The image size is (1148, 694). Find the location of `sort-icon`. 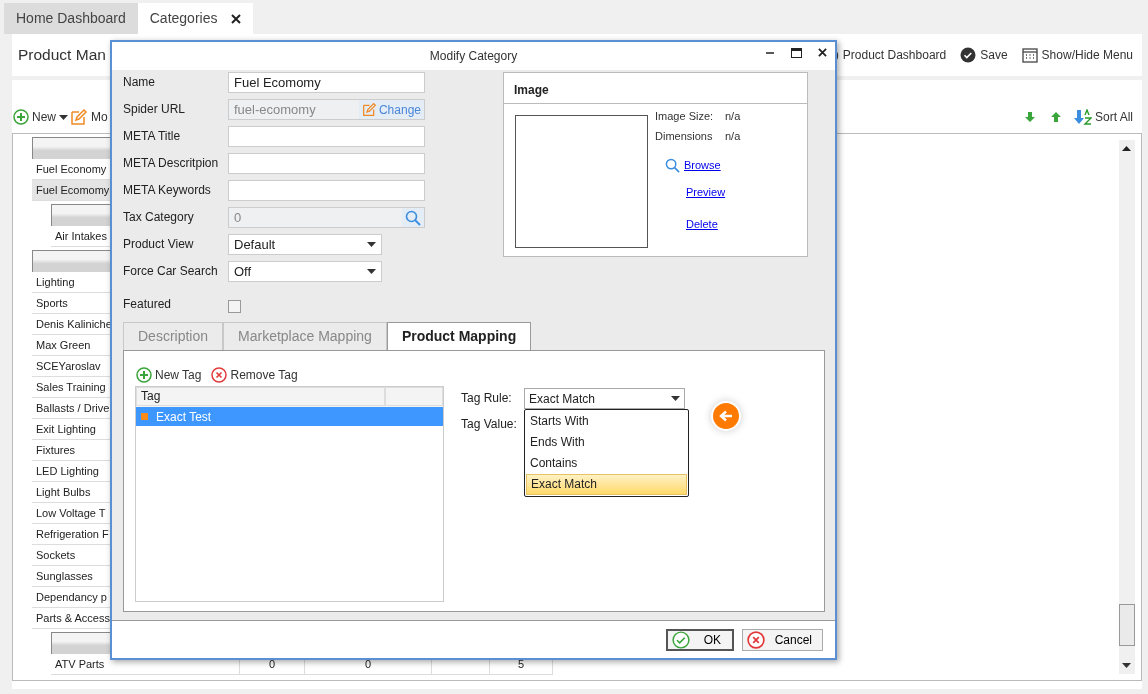

sort-icon is located at coordinates (1083, 117).